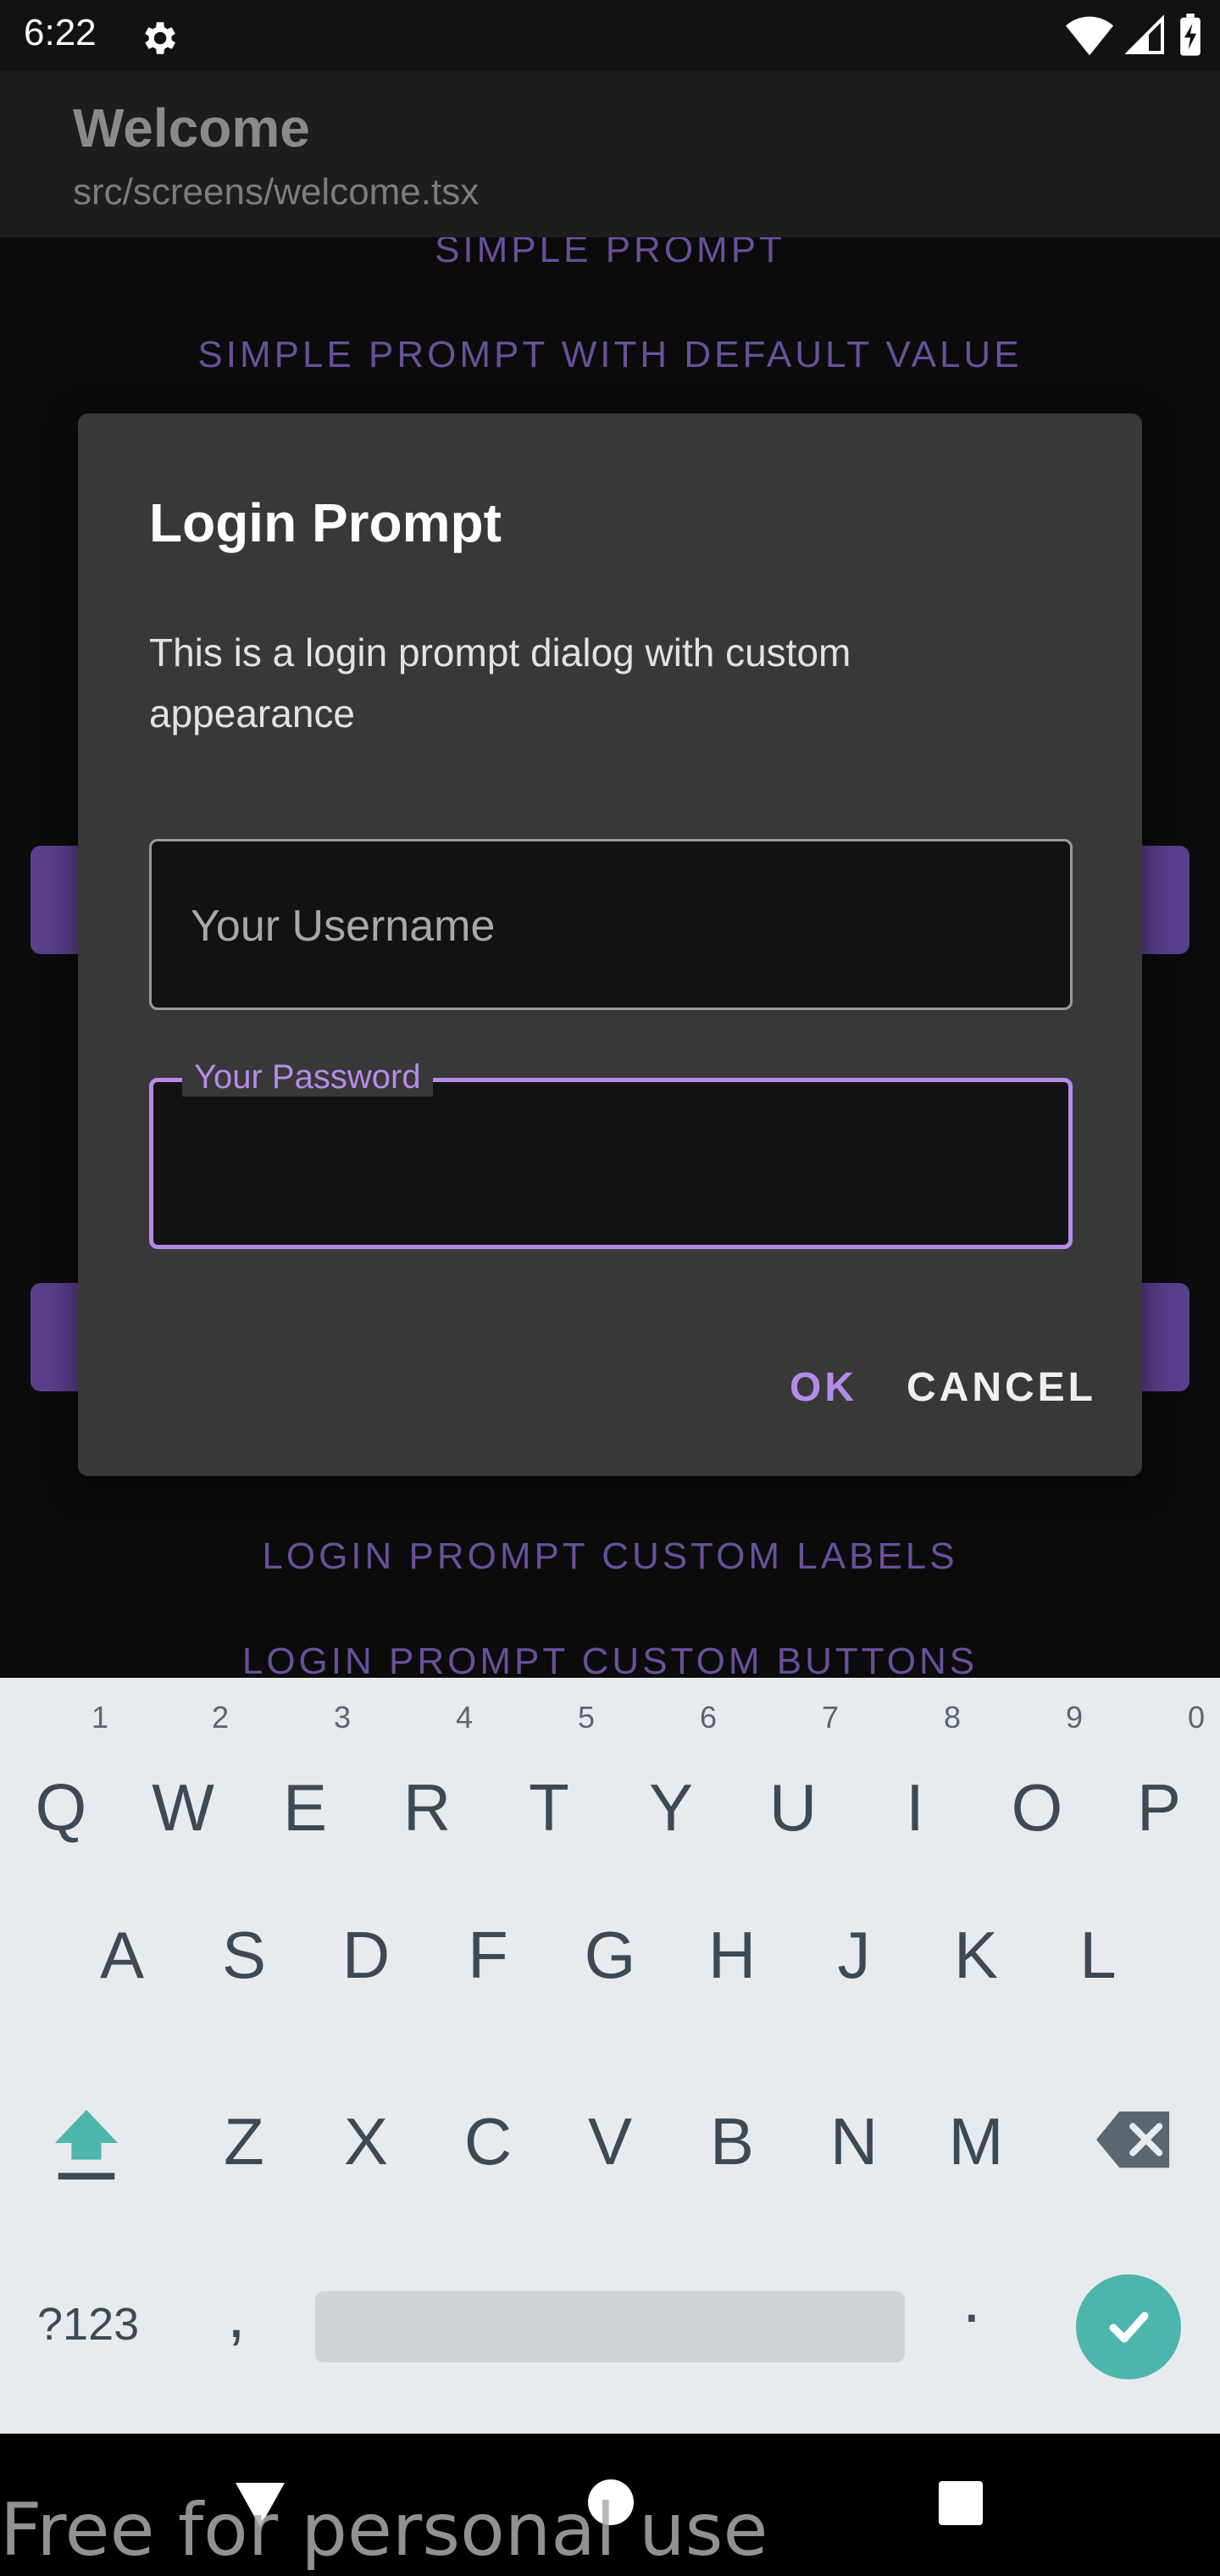 Image resolution: width=1220 pixels, height=2576 pixels. Describe the element at coordinates (610, 154) in the screenshot. I see `app-header: Welcome src/screens/welcome.tsx` at that location.